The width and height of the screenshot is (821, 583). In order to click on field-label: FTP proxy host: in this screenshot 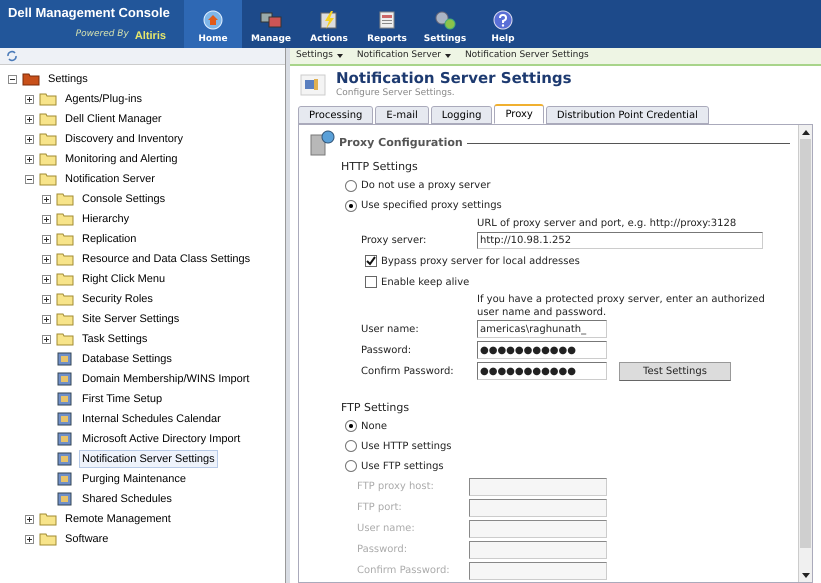, I will do `click(396, 487)`.